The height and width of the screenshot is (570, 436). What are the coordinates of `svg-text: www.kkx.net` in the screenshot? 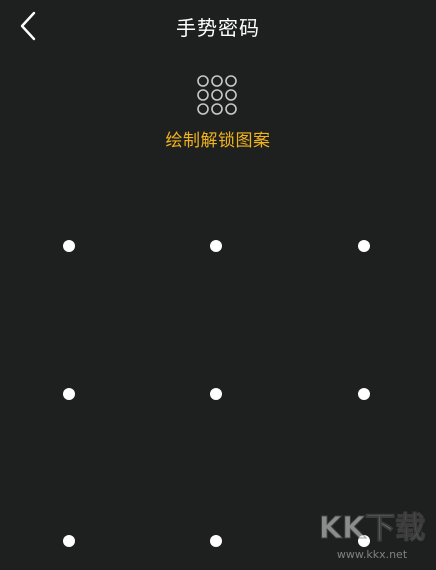 It's located at (372, 554).